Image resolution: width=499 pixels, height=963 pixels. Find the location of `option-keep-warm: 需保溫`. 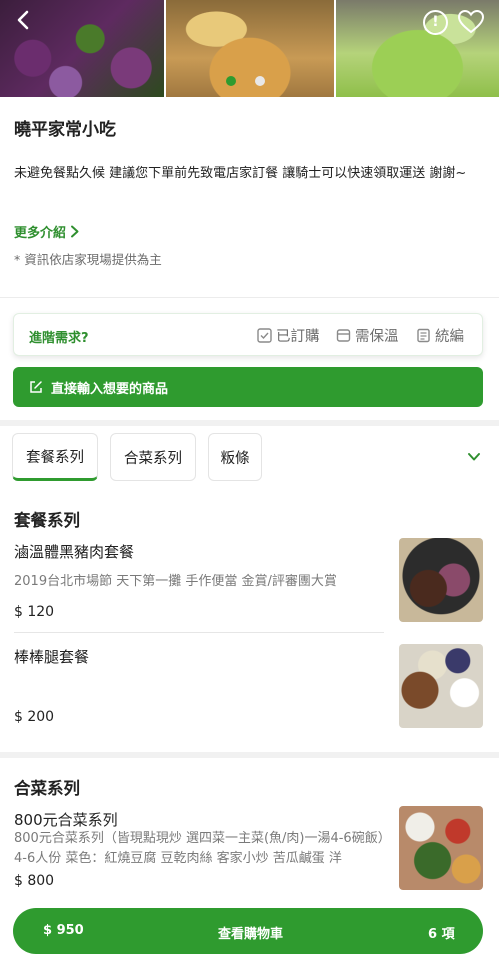

option-keep-warm: 需保溫 is located at coordinates (367, 335).